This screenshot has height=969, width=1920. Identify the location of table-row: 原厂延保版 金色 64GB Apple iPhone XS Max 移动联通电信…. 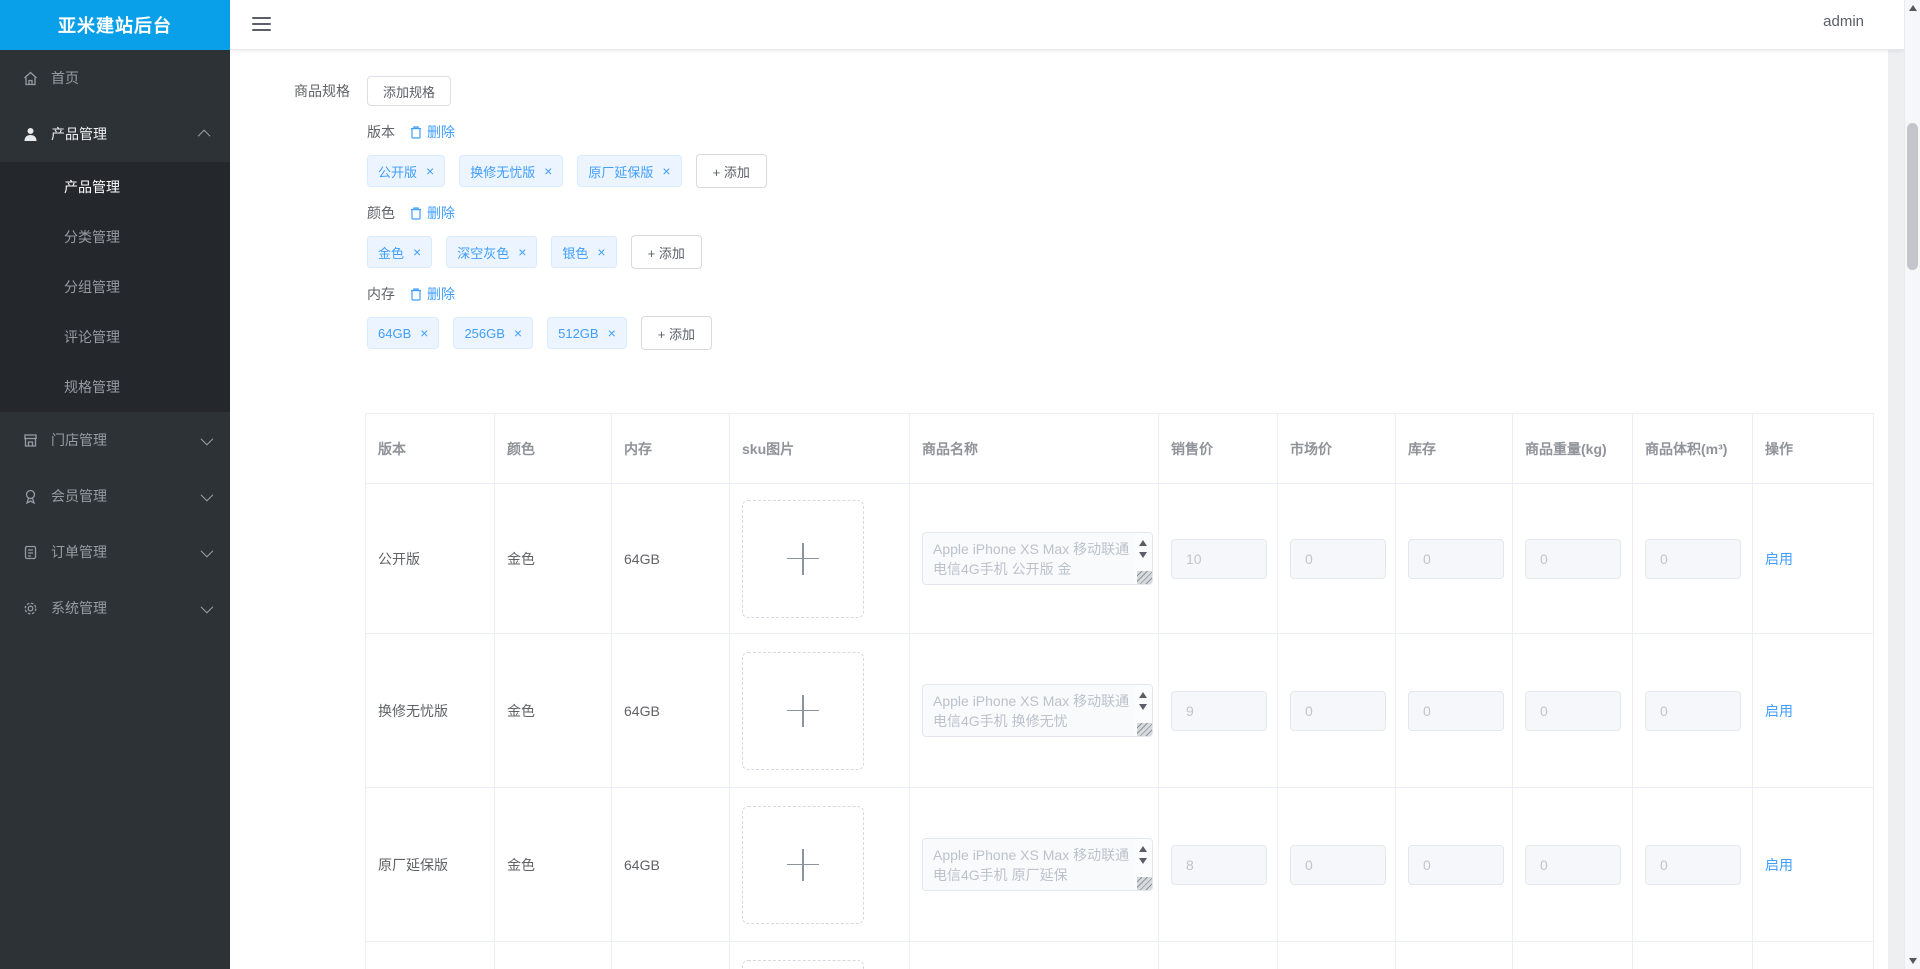
(1119, 864).